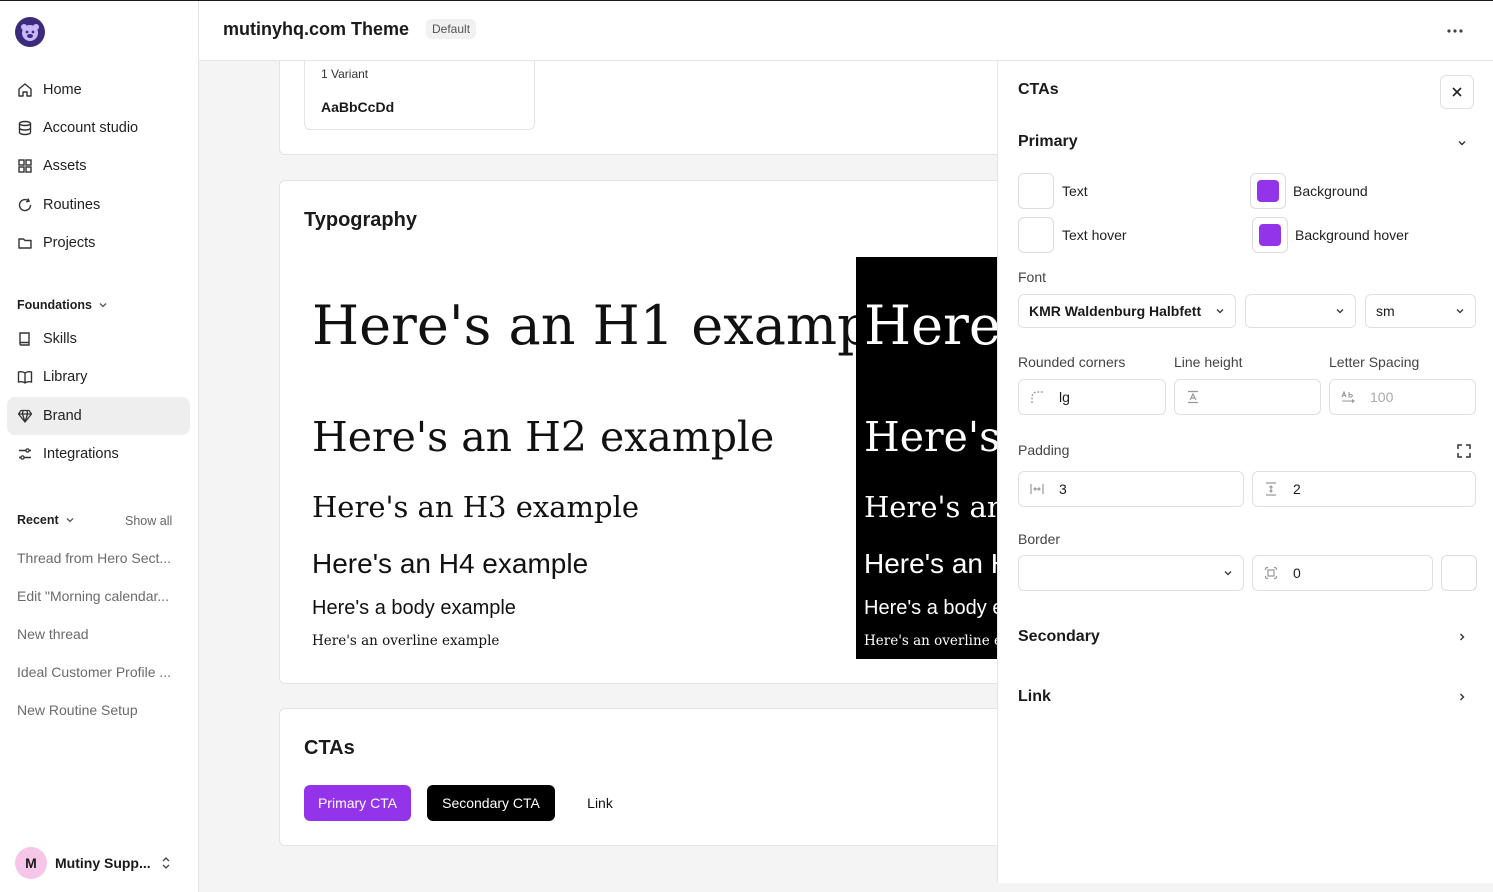 The height and width of the screenshot is (892, 1493). Describe the element at coordinates (345, 74) in the screenshot. I see `variant-count: 1 Variant` at that location.